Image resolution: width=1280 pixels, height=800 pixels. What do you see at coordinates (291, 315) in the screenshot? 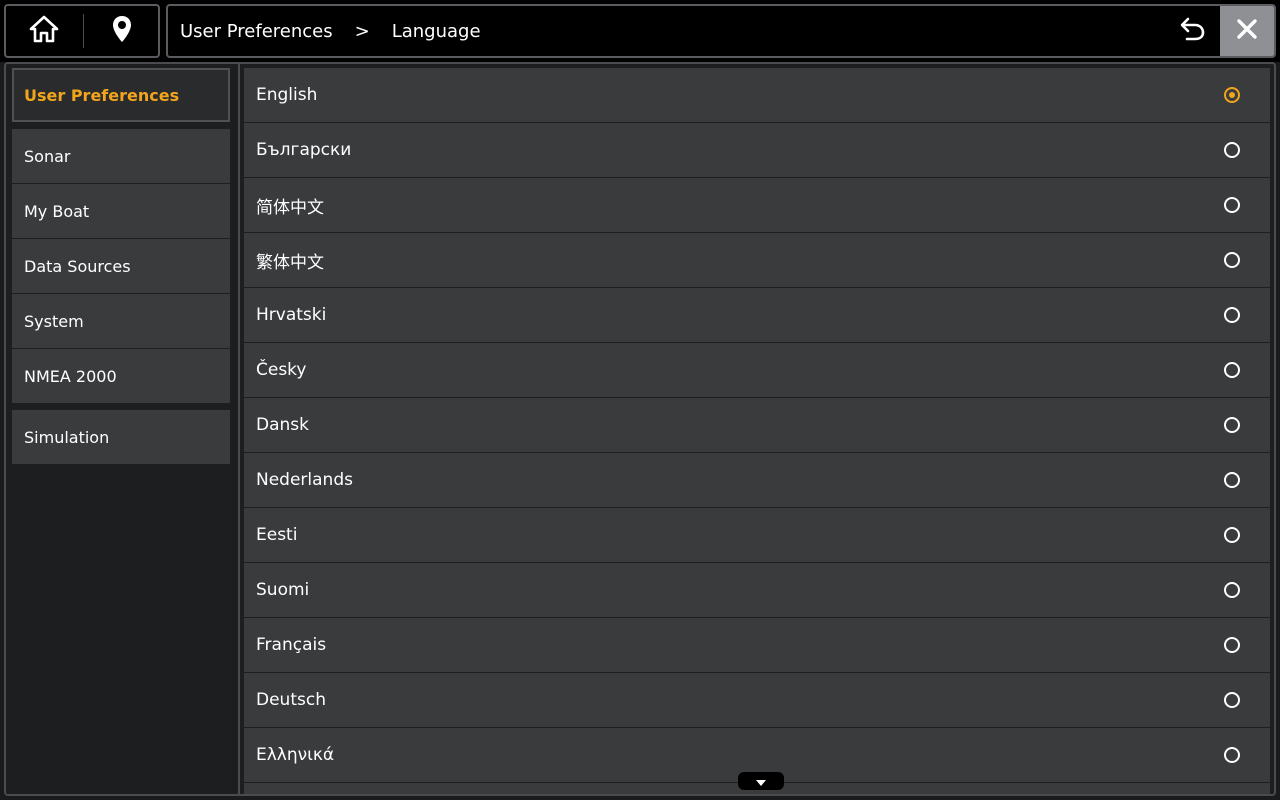
I see `language-label: Hrvatski` at bounding box center [291, 315].